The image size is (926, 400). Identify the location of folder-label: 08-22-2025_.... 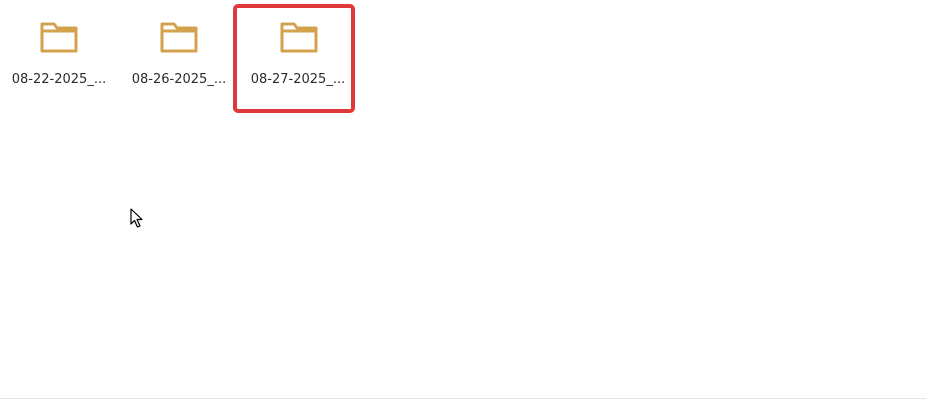
(59, 79).